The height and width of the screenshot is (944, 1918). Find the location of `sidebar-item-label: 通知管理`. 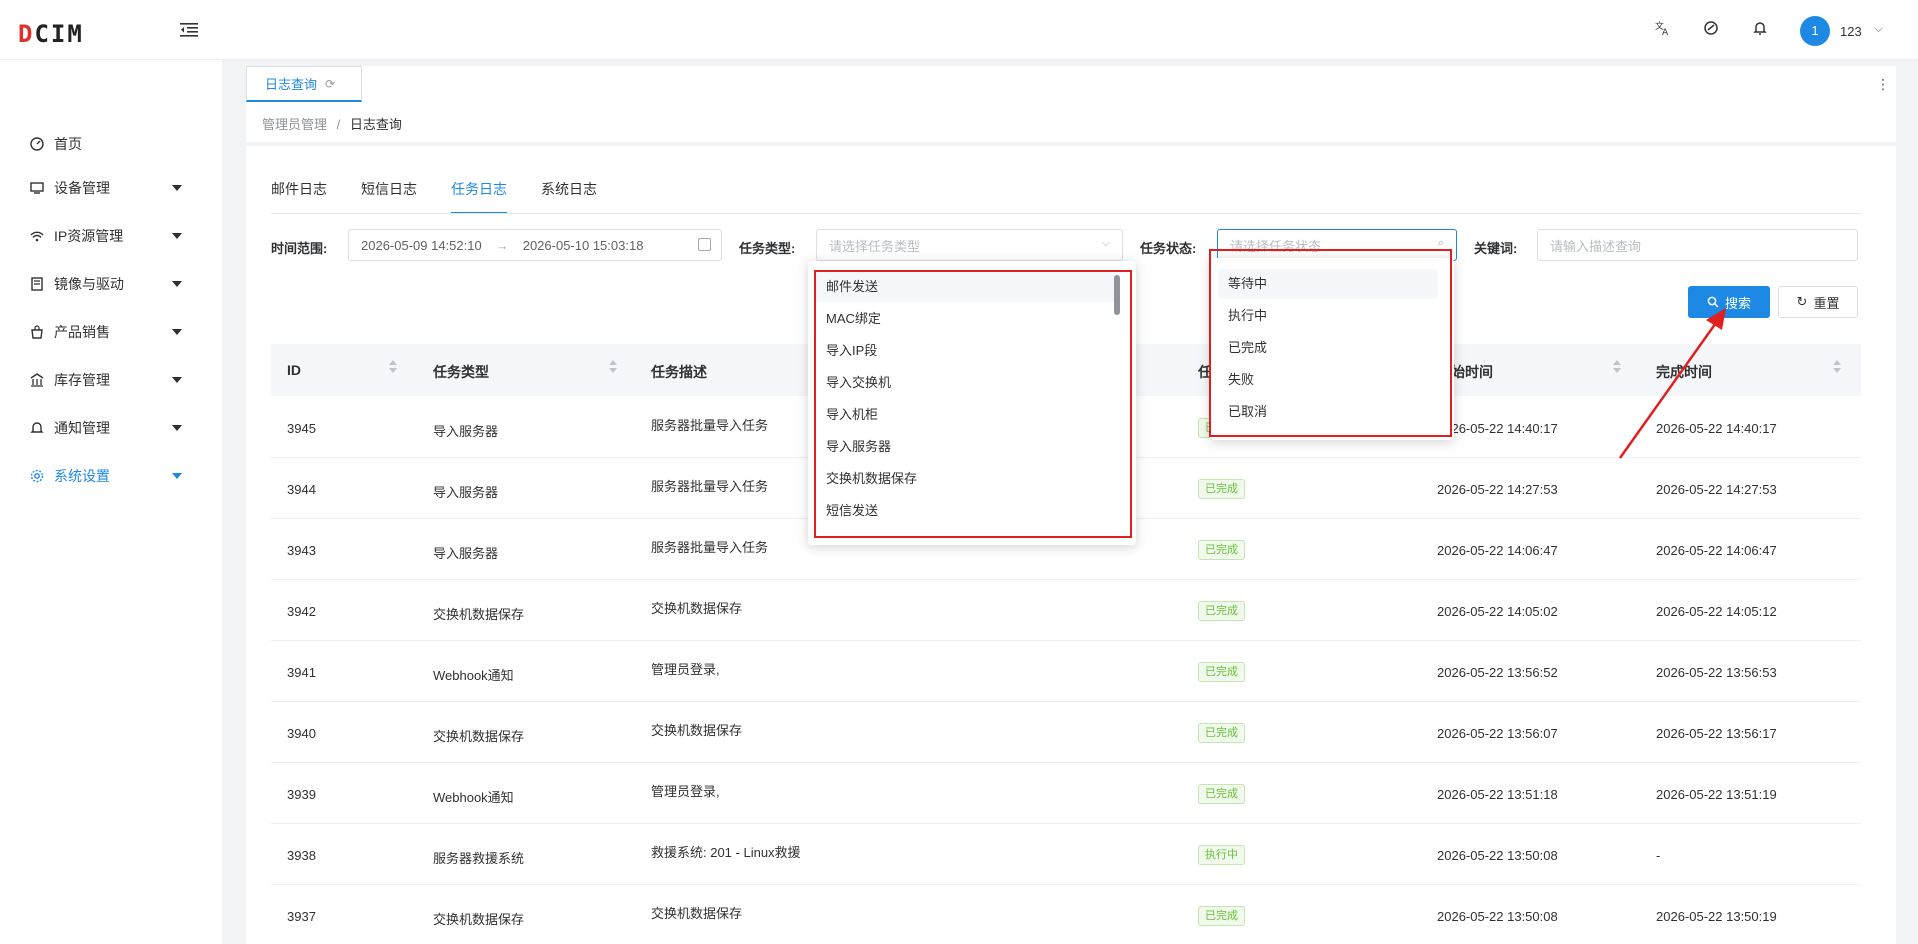

sidebar-item-label: 通知管理 is located at coordinates (82, 428).